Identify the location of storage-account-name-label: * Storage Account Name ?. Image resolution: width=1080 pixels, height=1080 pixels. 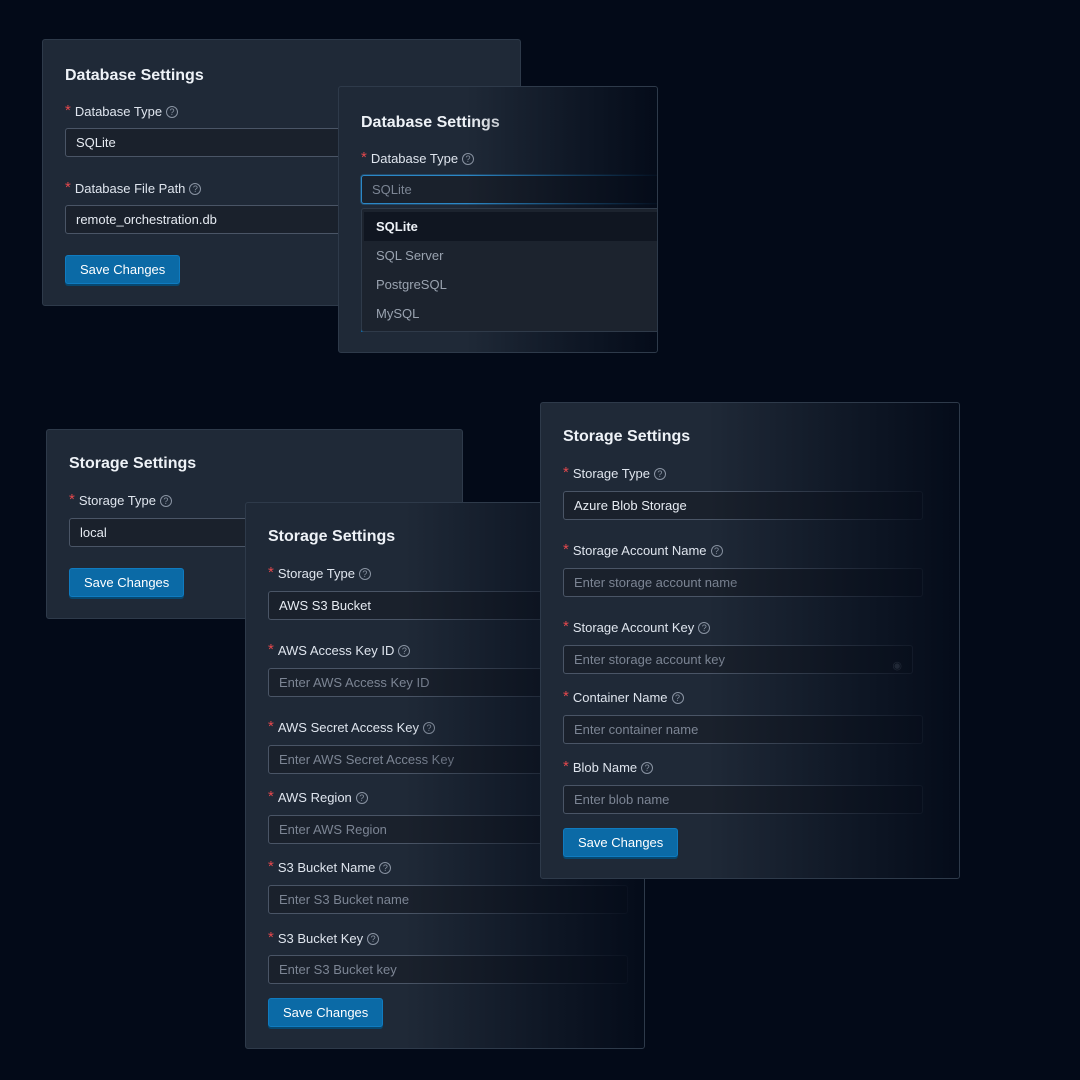
(643, 550).